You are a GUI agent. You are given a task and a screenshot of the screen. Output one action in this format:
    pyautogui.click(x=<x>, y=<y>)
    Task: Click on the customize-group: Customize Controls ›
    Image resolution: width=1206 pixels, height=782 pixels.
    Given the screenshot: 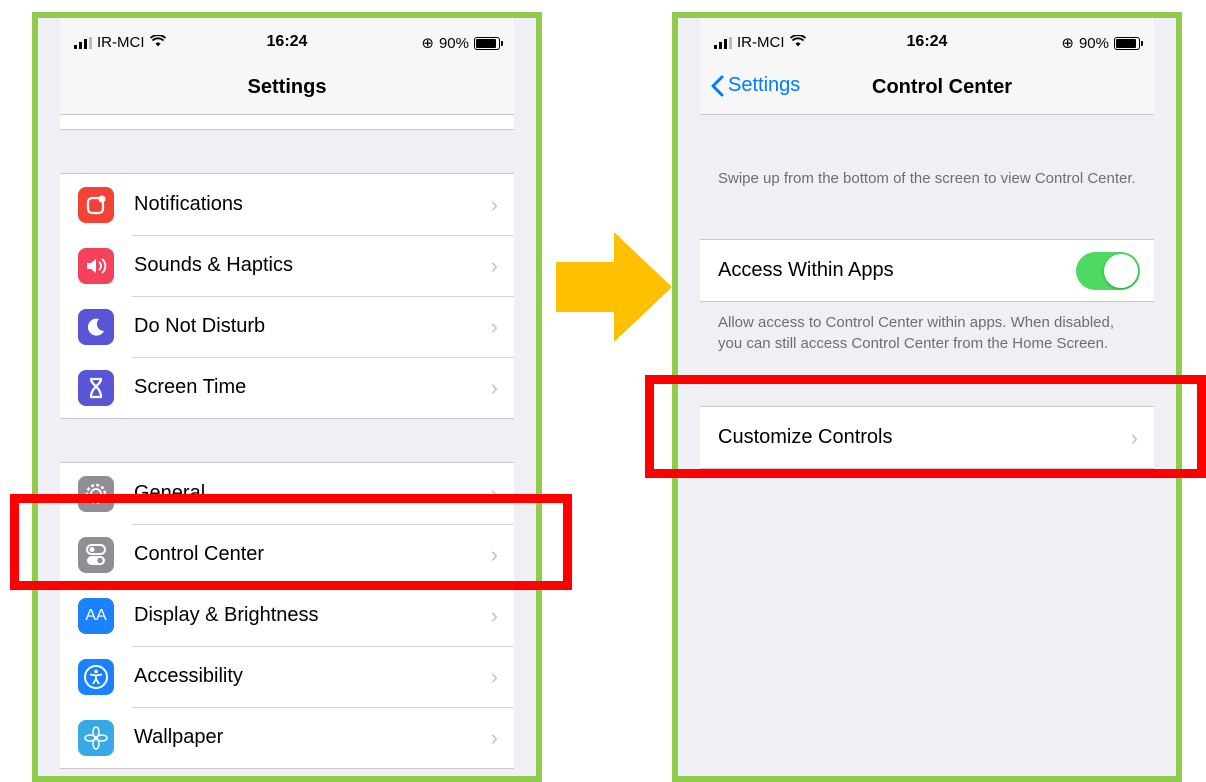 What is the action you would take?
    pyautogui.click(x=927, y=437)
    